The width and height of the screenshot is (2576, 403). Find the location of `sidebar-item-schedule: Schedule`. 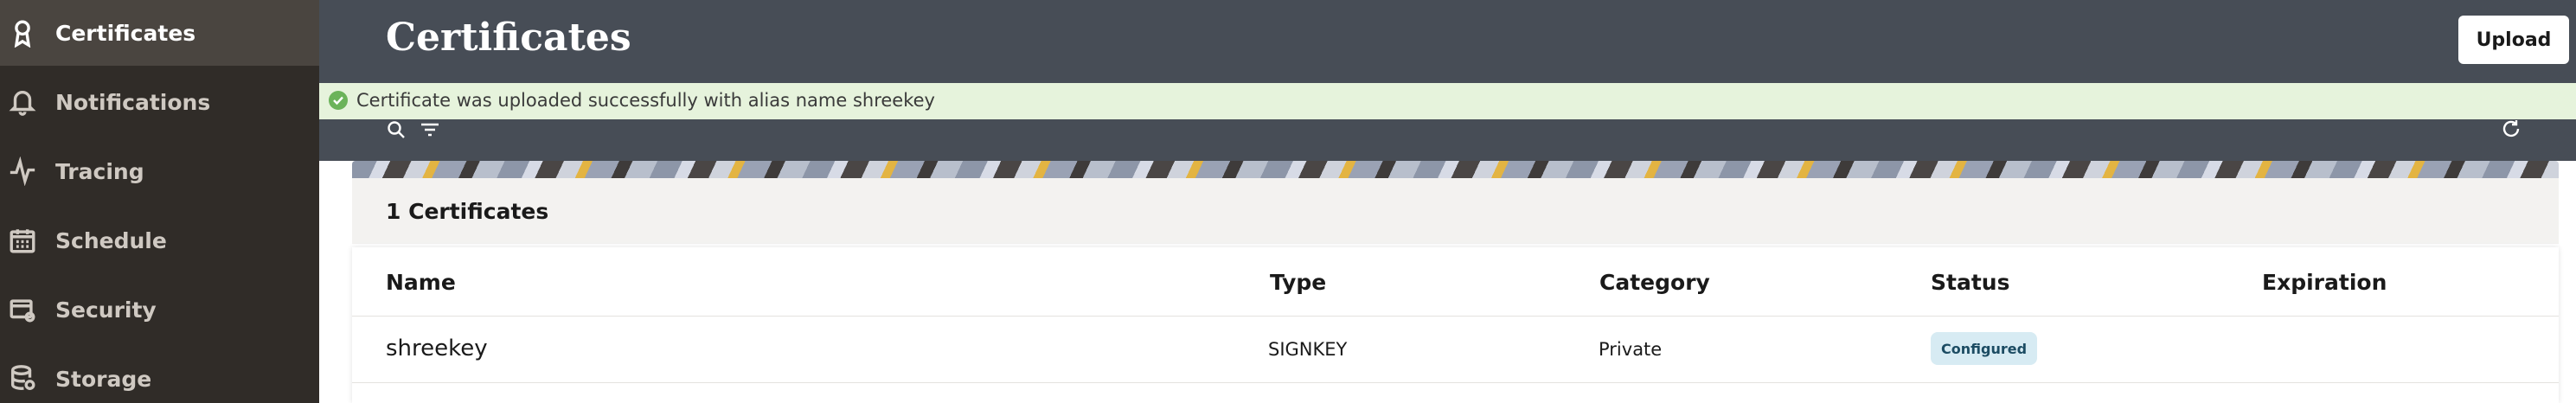

sidebar-item-schedule: Schedule is located at coordinates (159, 241).